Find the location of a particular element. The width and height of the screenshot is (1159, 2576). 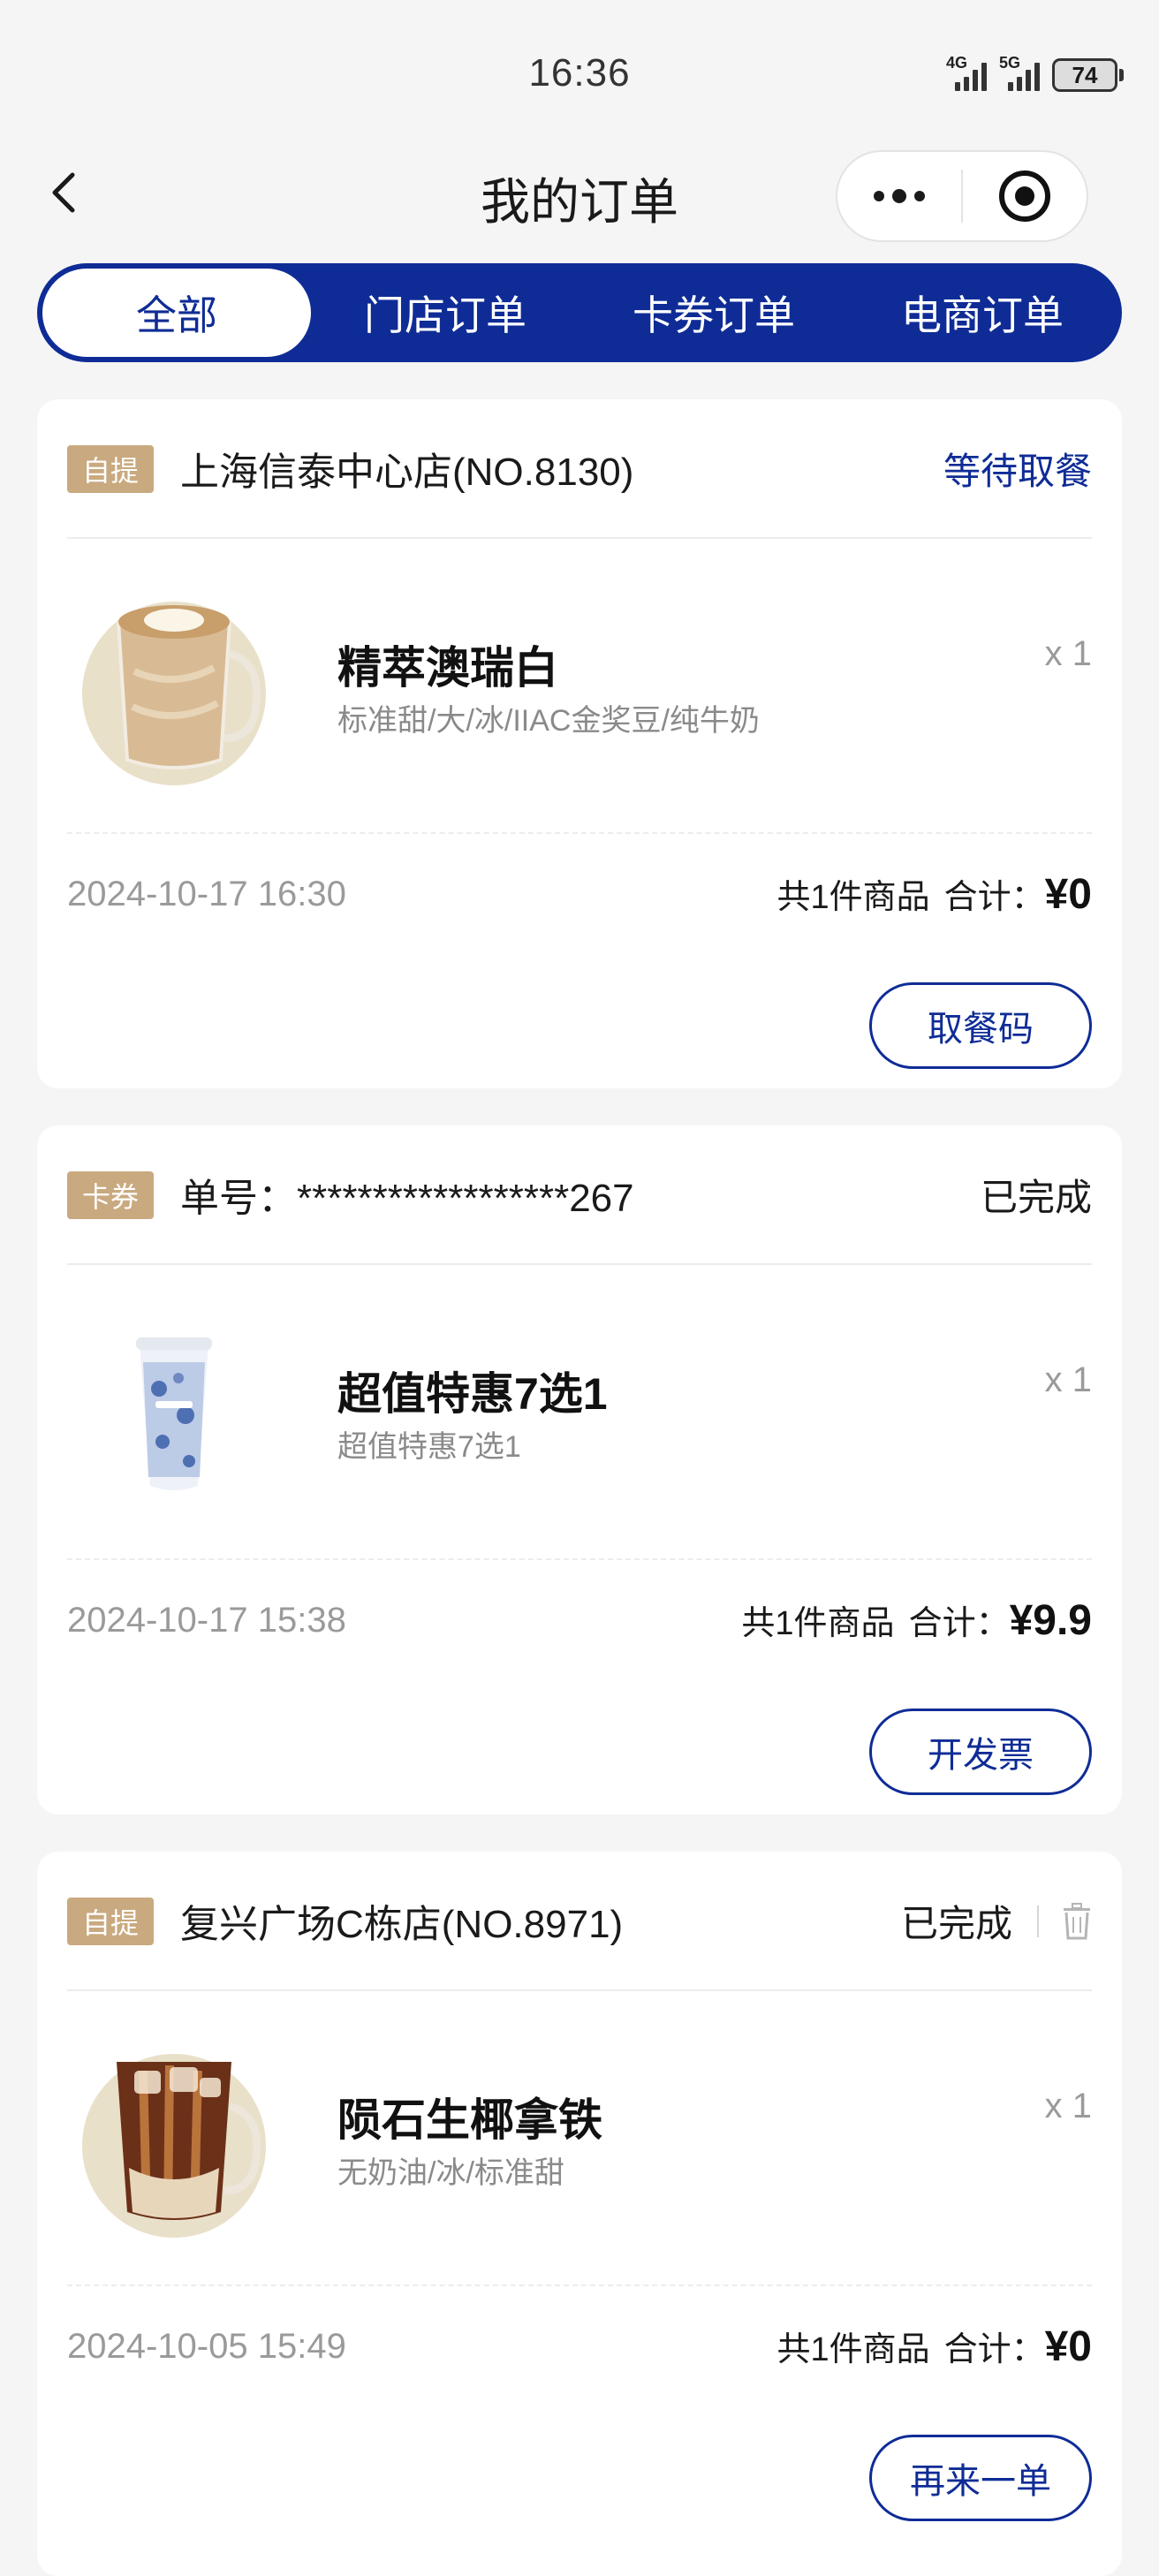

order-item: 陨石生椰拿铁 无奶油/冰/标准甜 x 1 is located at coordinates (579, 2137).